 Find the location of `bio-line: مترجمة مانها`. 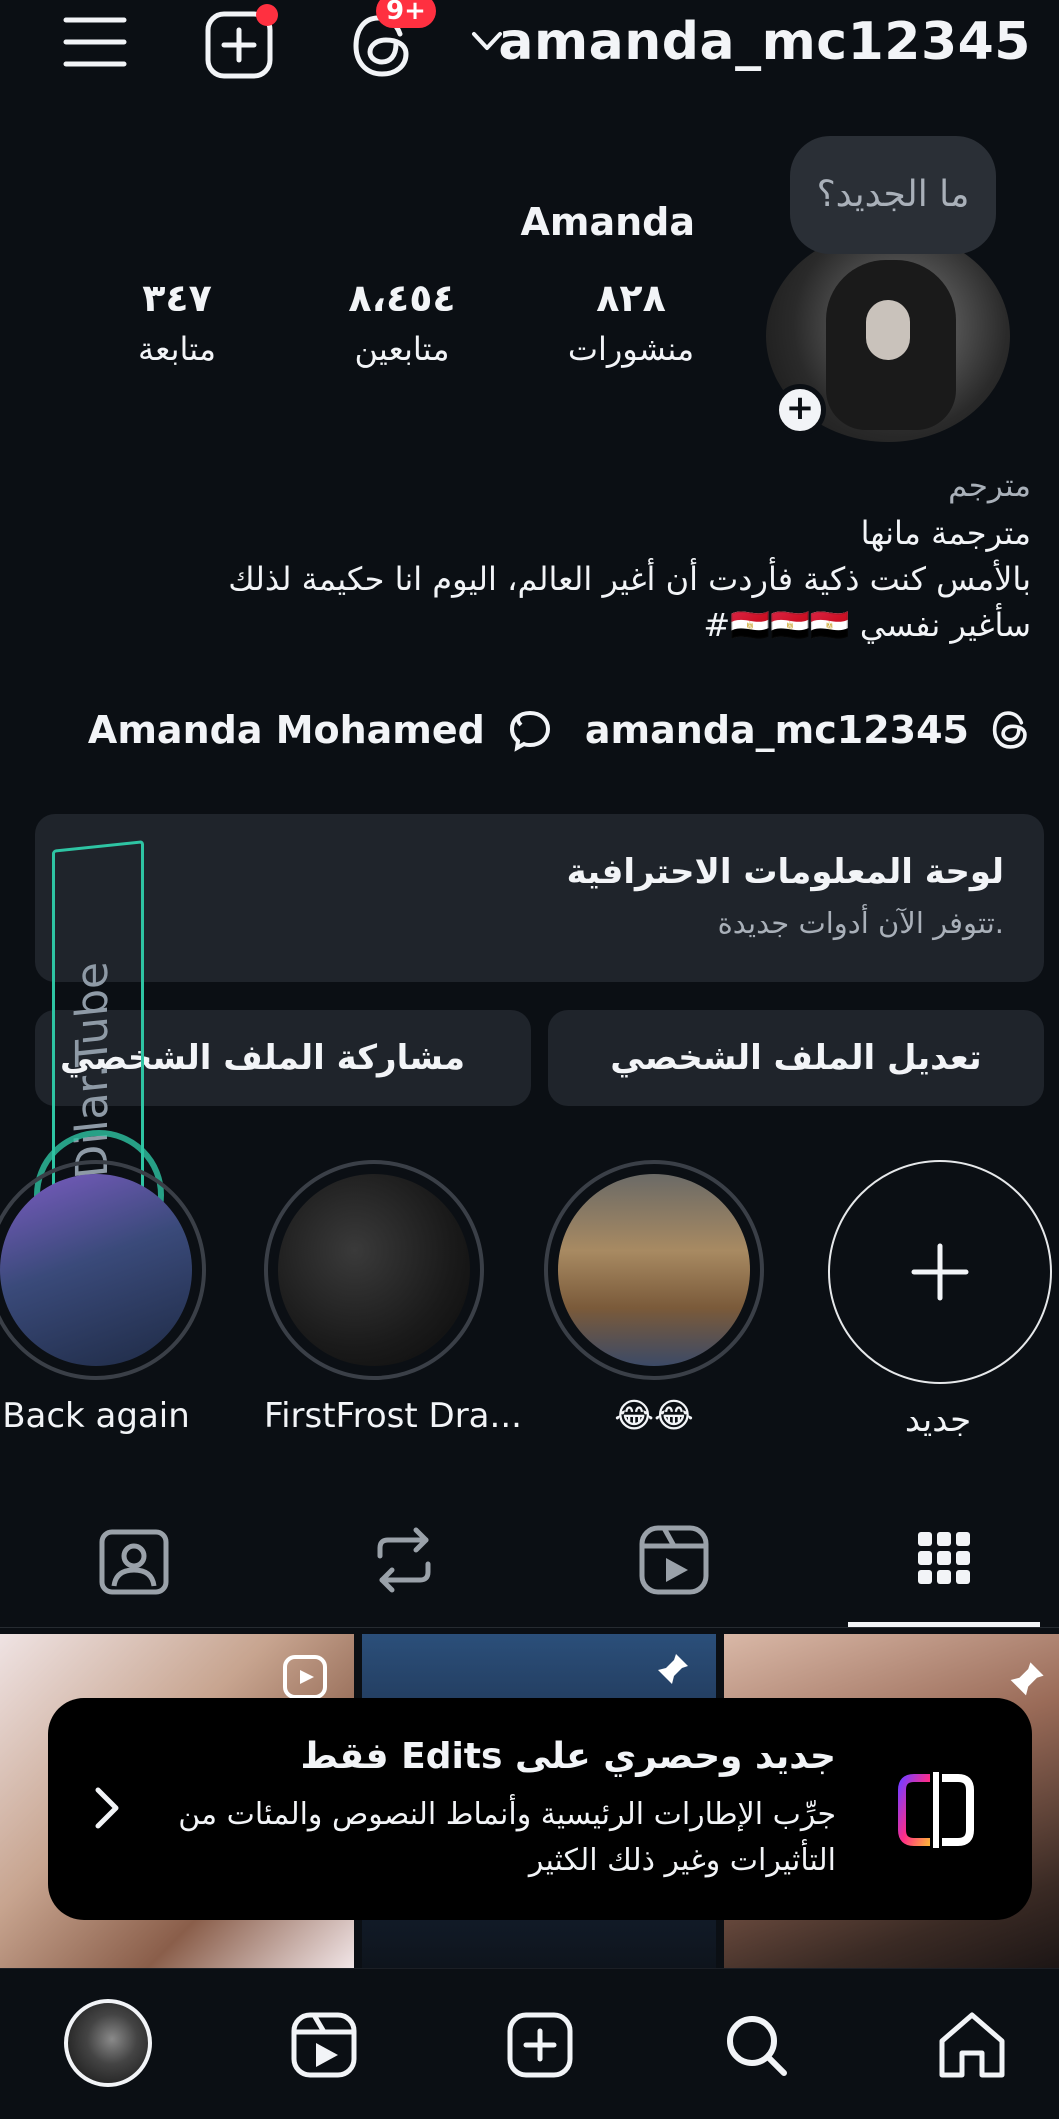

bio-line: مترجمة مانها is located at coordinates (945, 533).